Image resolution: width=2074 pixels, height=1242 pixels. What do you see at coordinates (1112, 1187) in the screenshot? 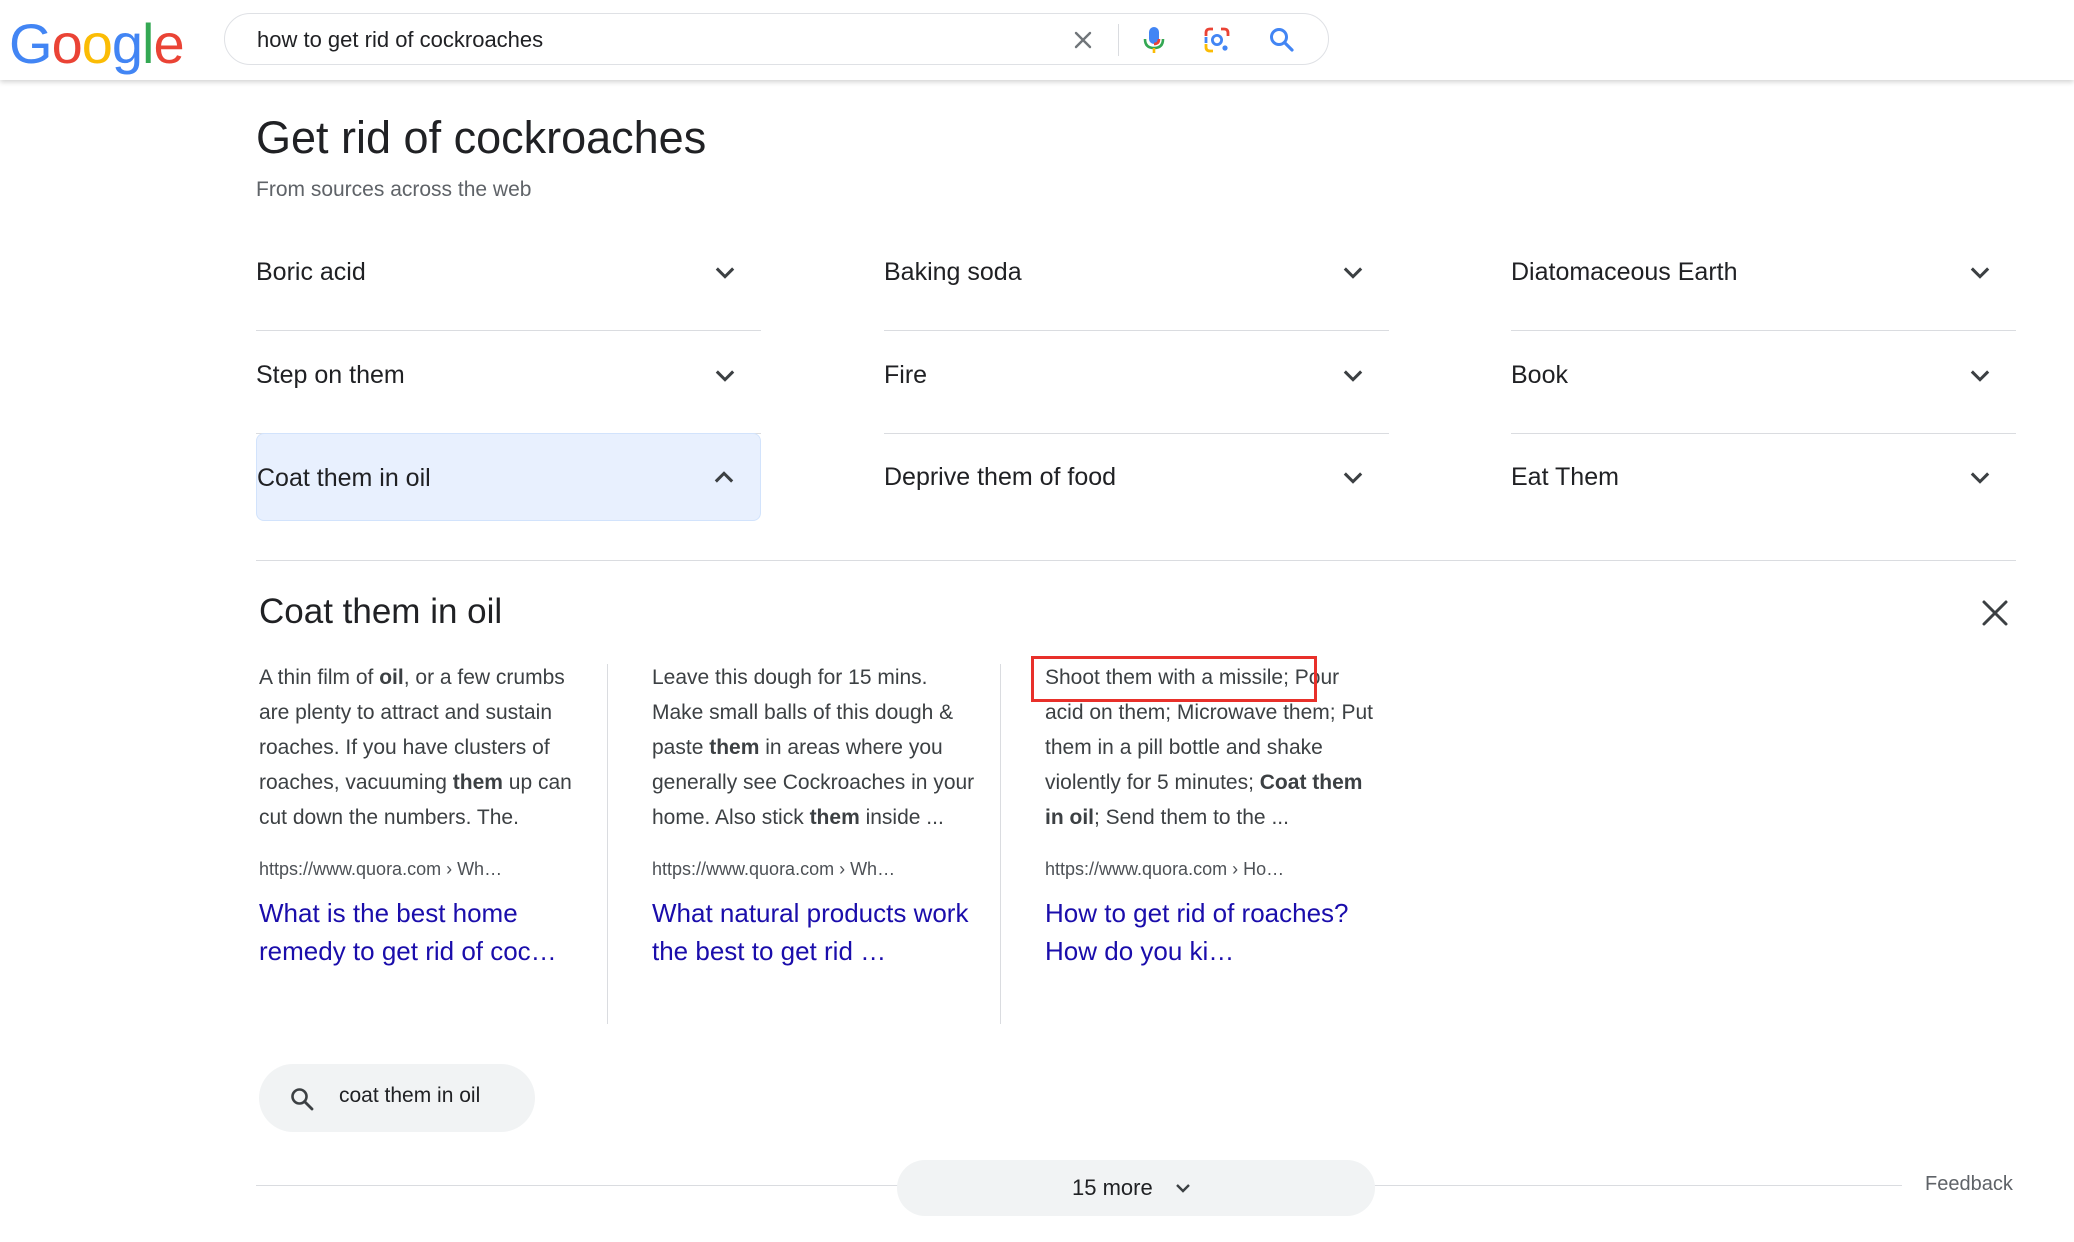
I see `more-label: 15 more` at bounding box center [1112, 1187].